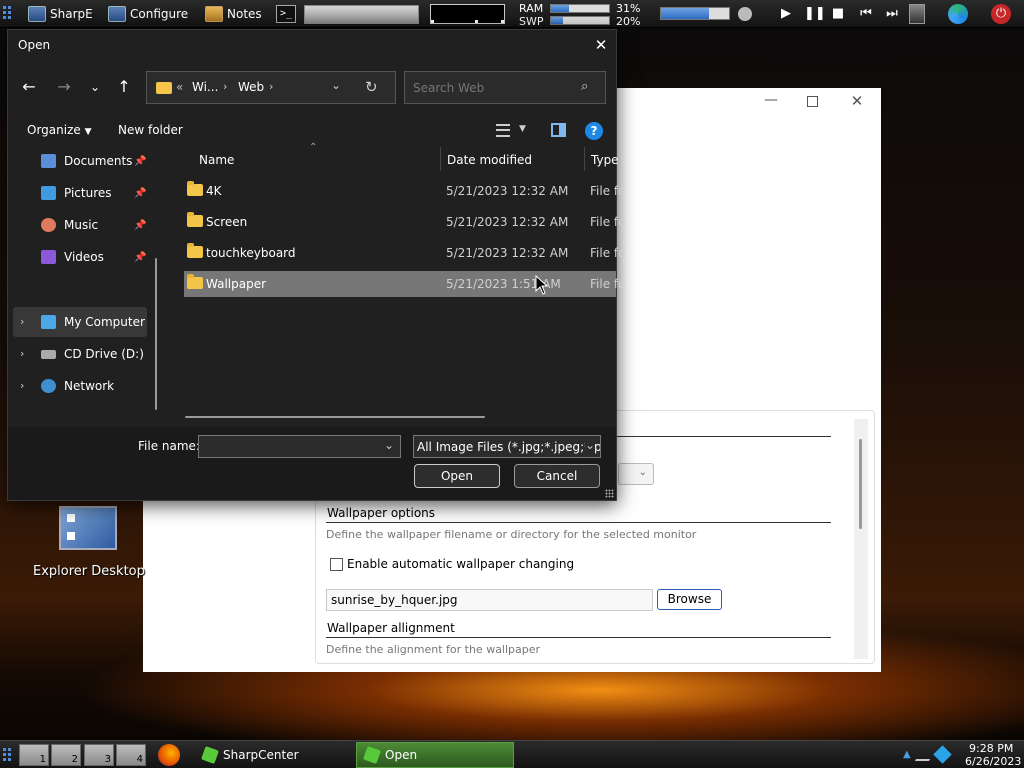 The image size is (1024, 768). I want to click on stop-icon: ■, so click(838, 14).